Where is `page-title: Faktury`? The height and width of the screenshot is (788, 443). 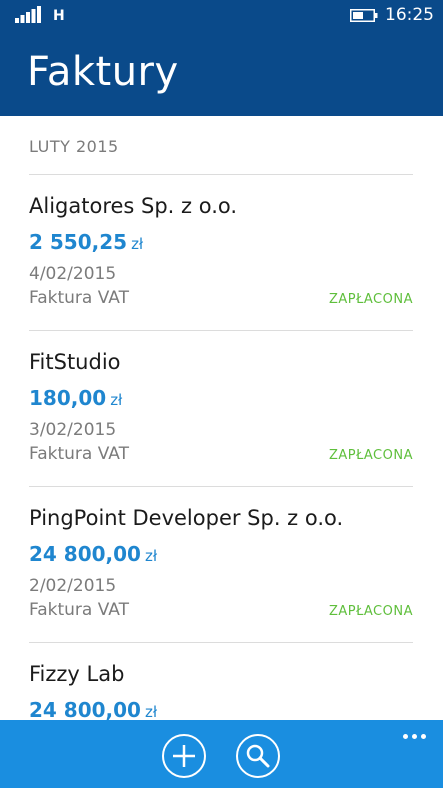 page-title: Faktury is located at coordinates (103, 72).